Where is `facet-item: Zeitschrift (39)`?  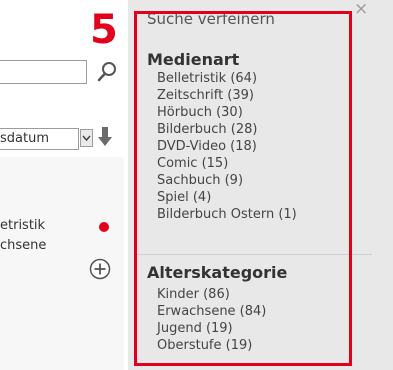 facet-item: Zeitschrift (39) is located at coordinates (227, 95).